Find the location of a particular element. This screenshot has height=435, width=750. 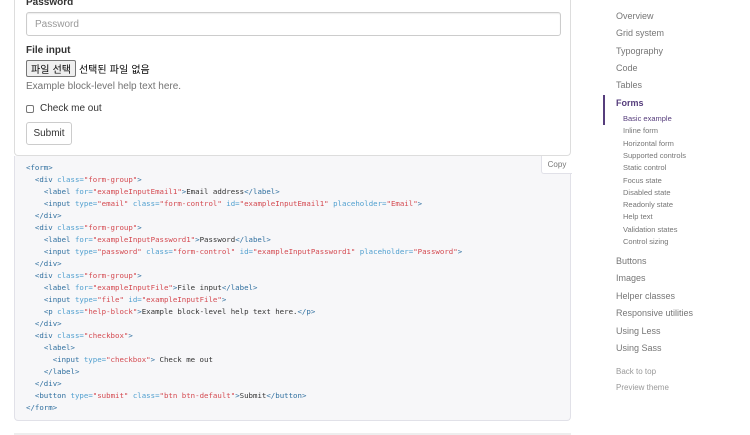

code-line: <label> is located at coordinates (59, 347).